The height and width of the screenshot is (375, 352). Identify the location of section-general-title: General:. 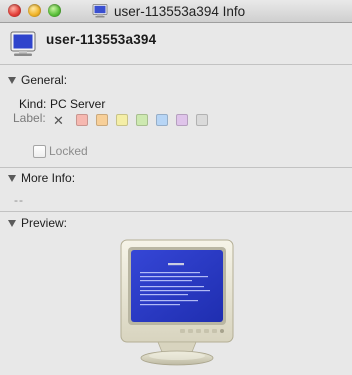
(44, 80).